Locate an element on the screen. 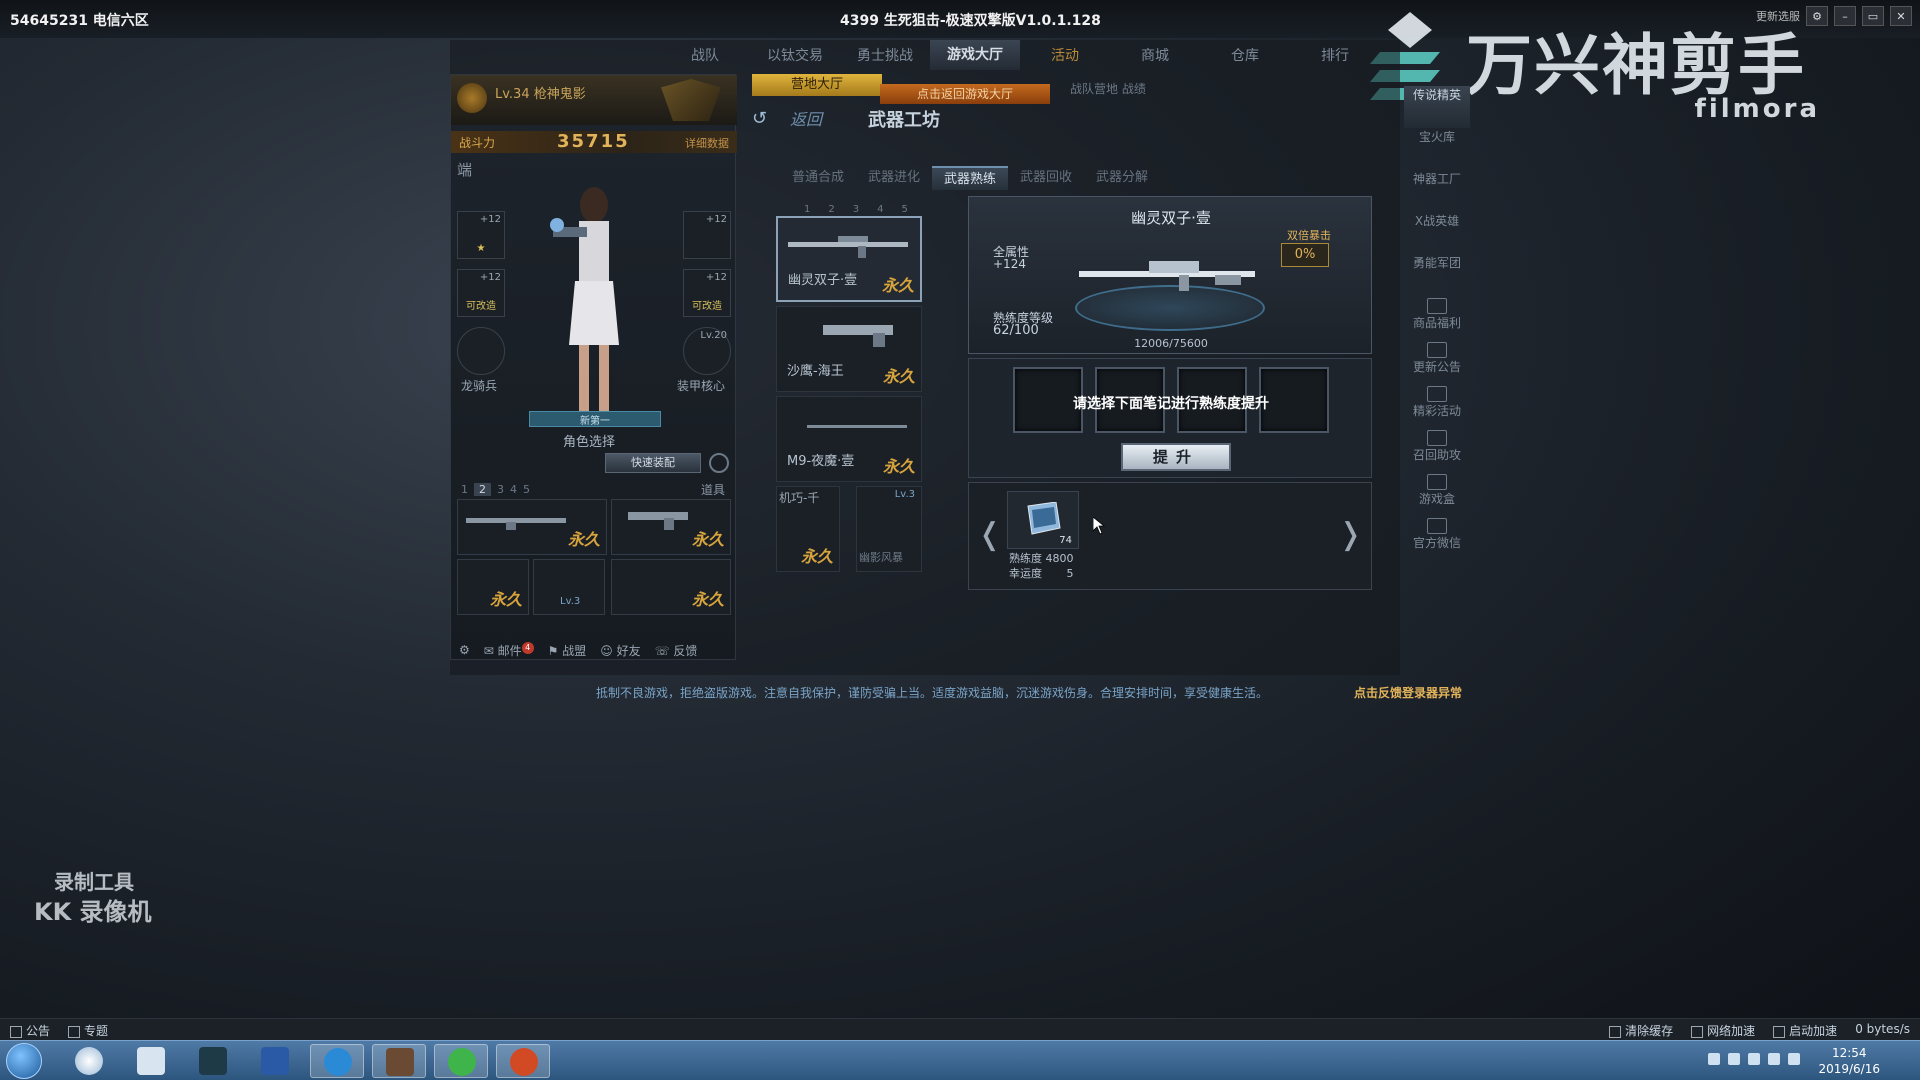 The width and height of the screenshot is (1920, 1080). chat-bubble-icon is located at coordinates (89, 1061).